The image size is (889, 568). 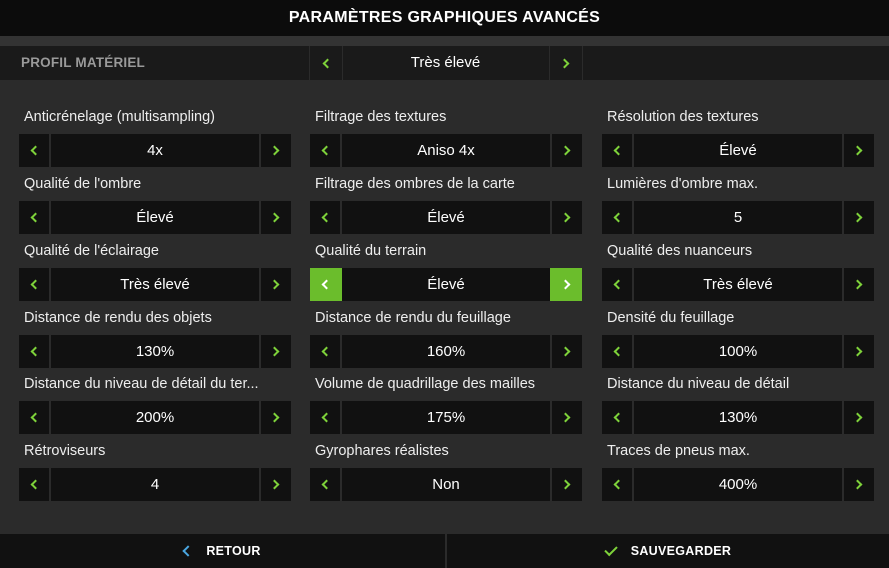 I want to click on setting-item: Volume de quadrillage des mailles 175%, so click(x=446, y=405).